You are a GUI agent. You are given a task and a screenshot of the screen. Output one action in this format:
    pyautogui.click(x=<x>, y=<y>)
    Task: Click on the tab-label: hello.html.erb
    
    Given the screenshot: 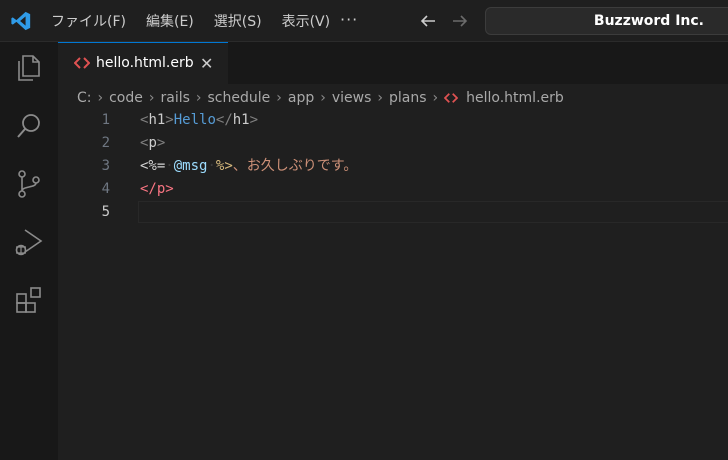 What is the action you would take?
    pyautogui.click(x=145, y=63)
    